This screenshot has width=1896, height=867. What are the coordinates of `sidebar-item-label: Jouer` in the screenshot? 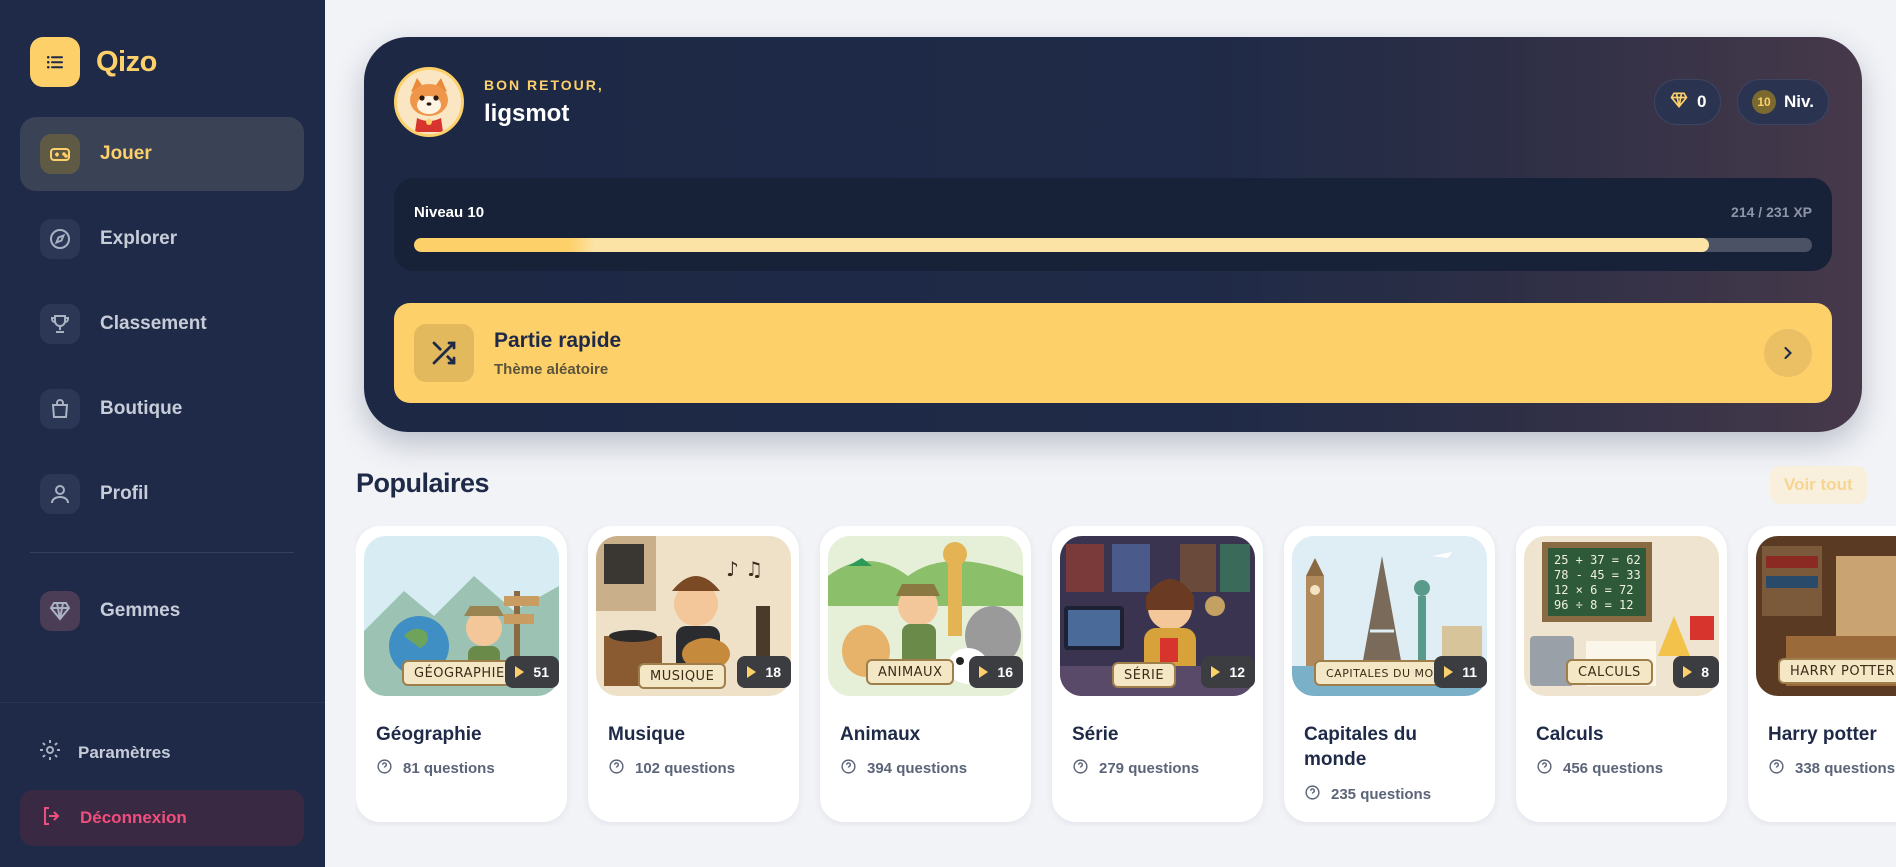 It's located at (126, 153).